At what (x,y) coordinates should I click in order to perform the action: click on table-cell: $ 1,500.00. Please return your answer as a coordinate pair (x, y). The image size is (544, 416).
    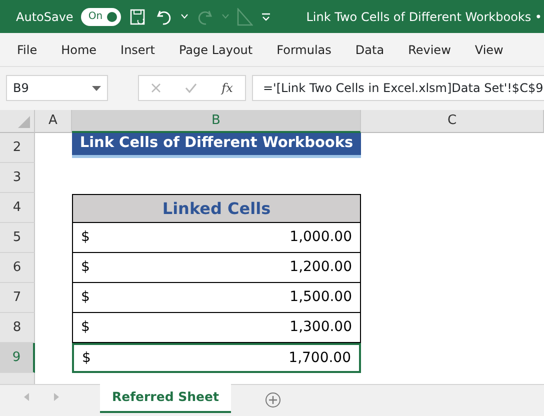
    Looking at the image, I should click on (216, 298).